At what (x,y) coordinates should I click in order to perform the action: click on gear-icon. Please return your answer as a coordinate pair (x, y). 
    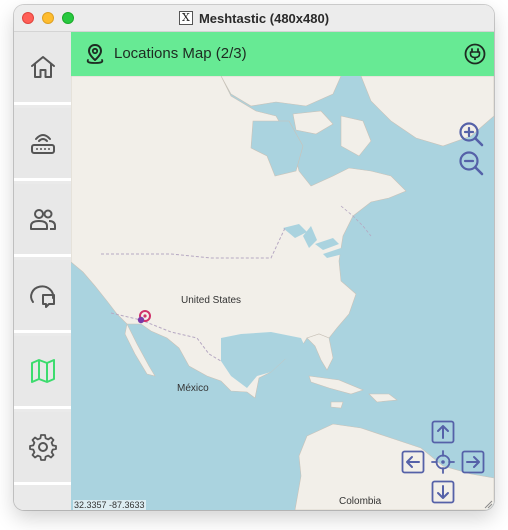
    Looking at the image, I should click on (42, 447).